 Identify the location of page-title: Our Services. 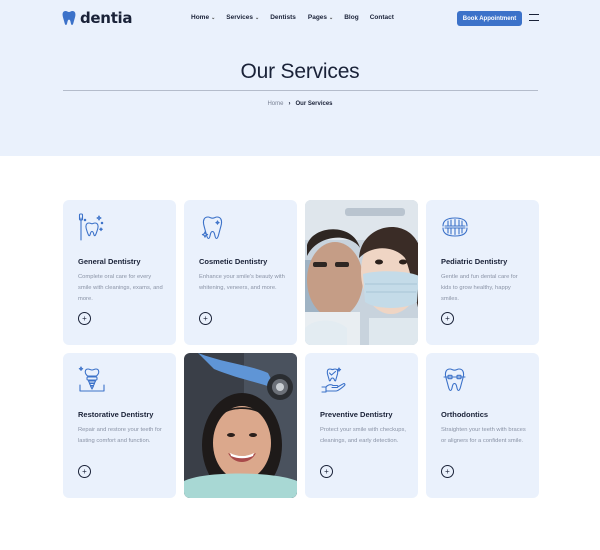
(300, 71).